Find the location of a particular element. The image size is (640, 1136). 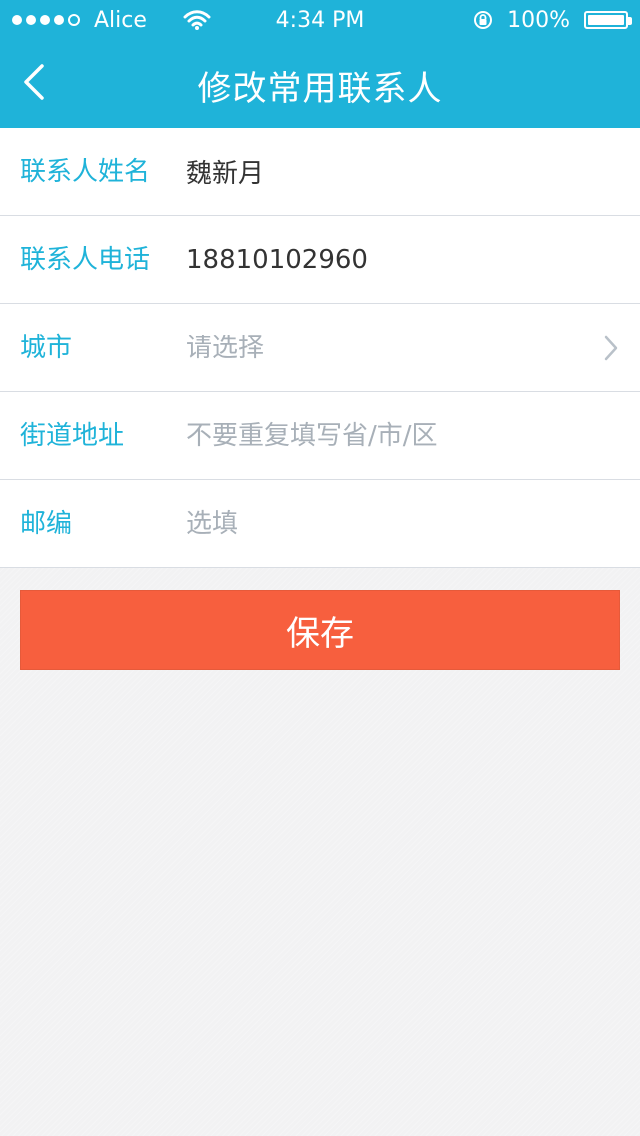

name-label: 联系人姓名 is located at coordinates (85, 171).